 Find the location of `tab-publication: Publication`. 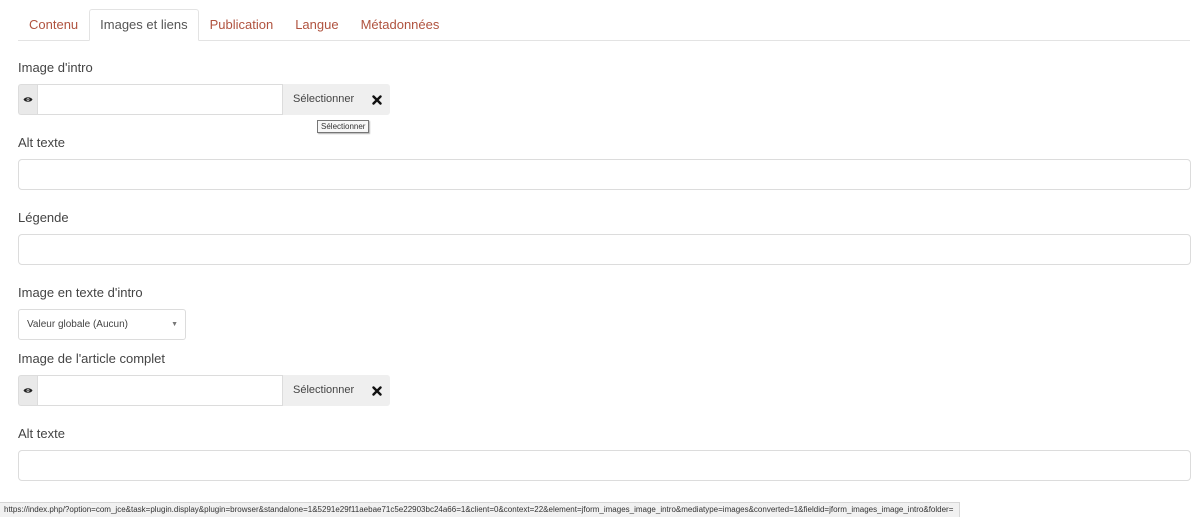

tab-publication: Publication is located at coordinates (242, 24).